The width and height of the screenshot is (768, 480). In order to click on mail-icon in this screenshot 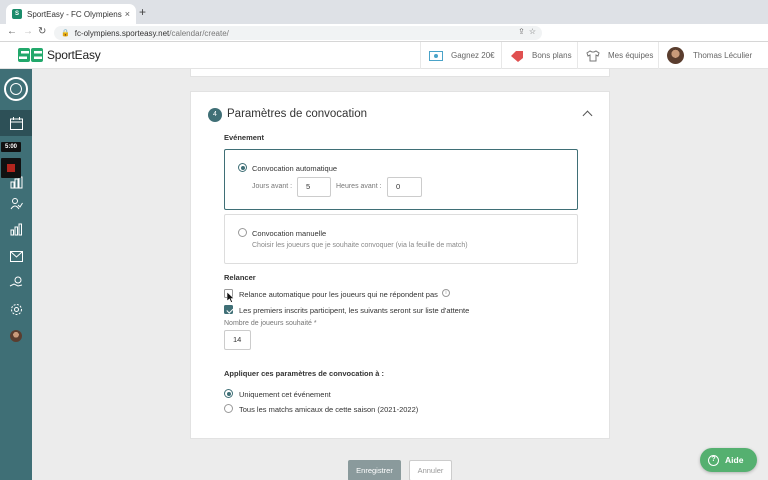, I will do `click(16, 256)`.